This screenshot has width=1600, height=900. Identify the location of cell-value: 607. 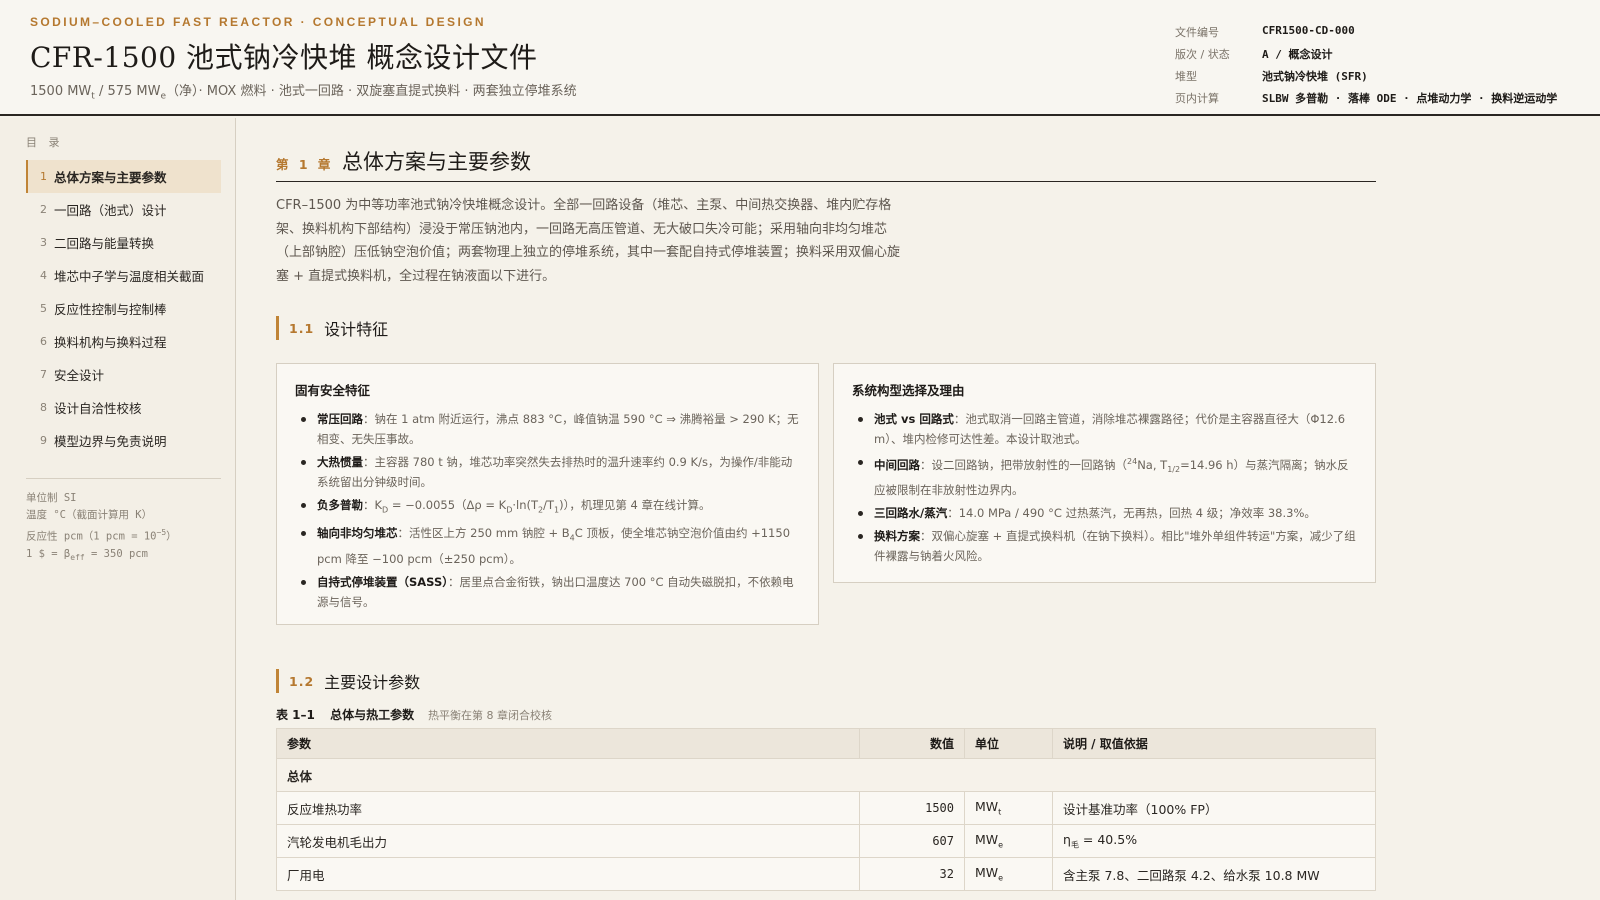
(912, 841).